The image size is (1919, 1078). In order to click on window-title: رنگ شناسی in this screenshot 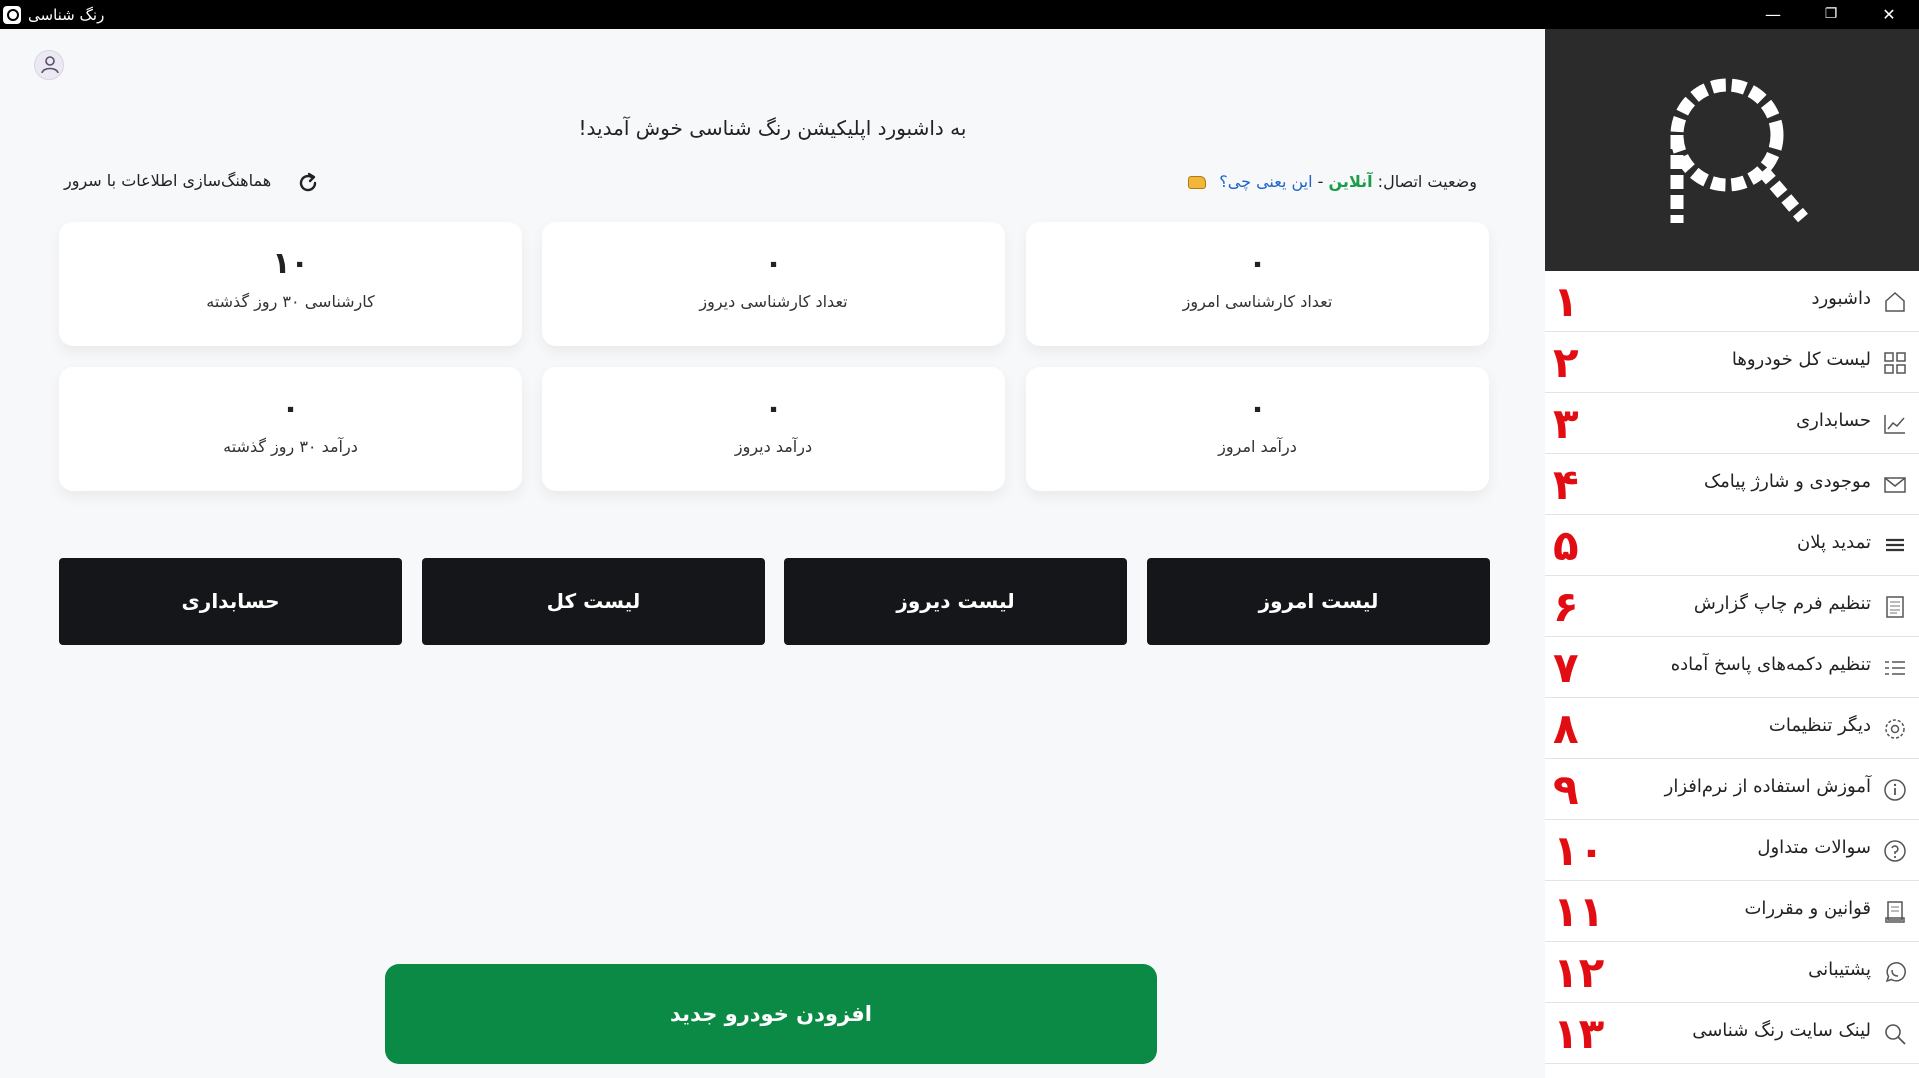, I will do `click(66, 15)`.